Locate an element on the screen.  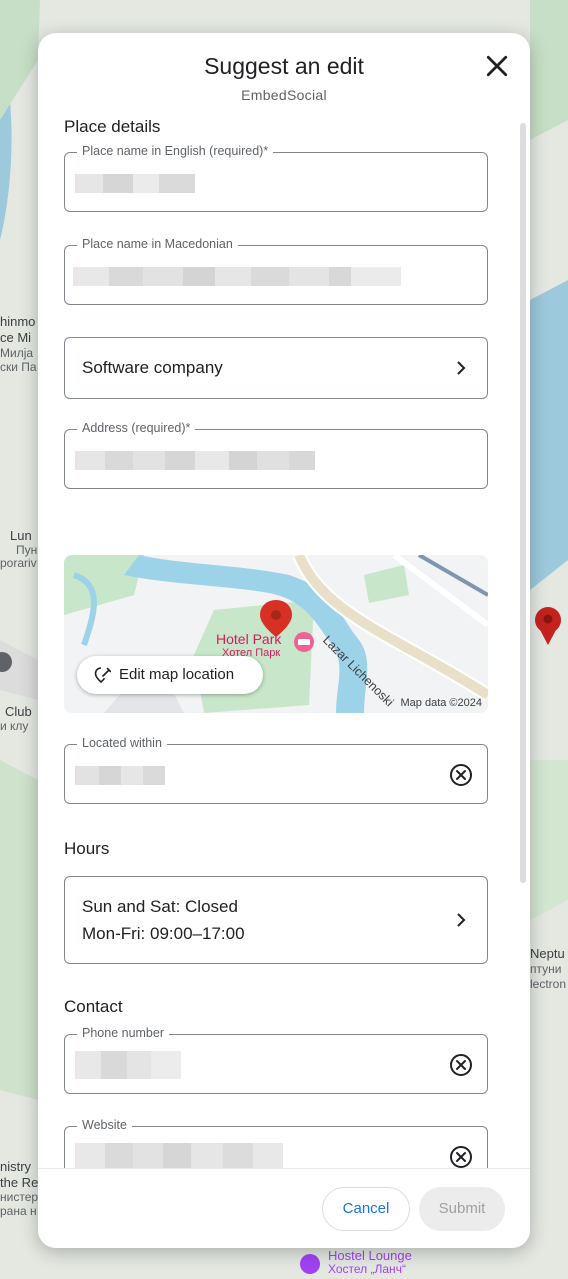
place-name-macedonian-label: Place name in Macedonian is located at coordinates (157, 244).